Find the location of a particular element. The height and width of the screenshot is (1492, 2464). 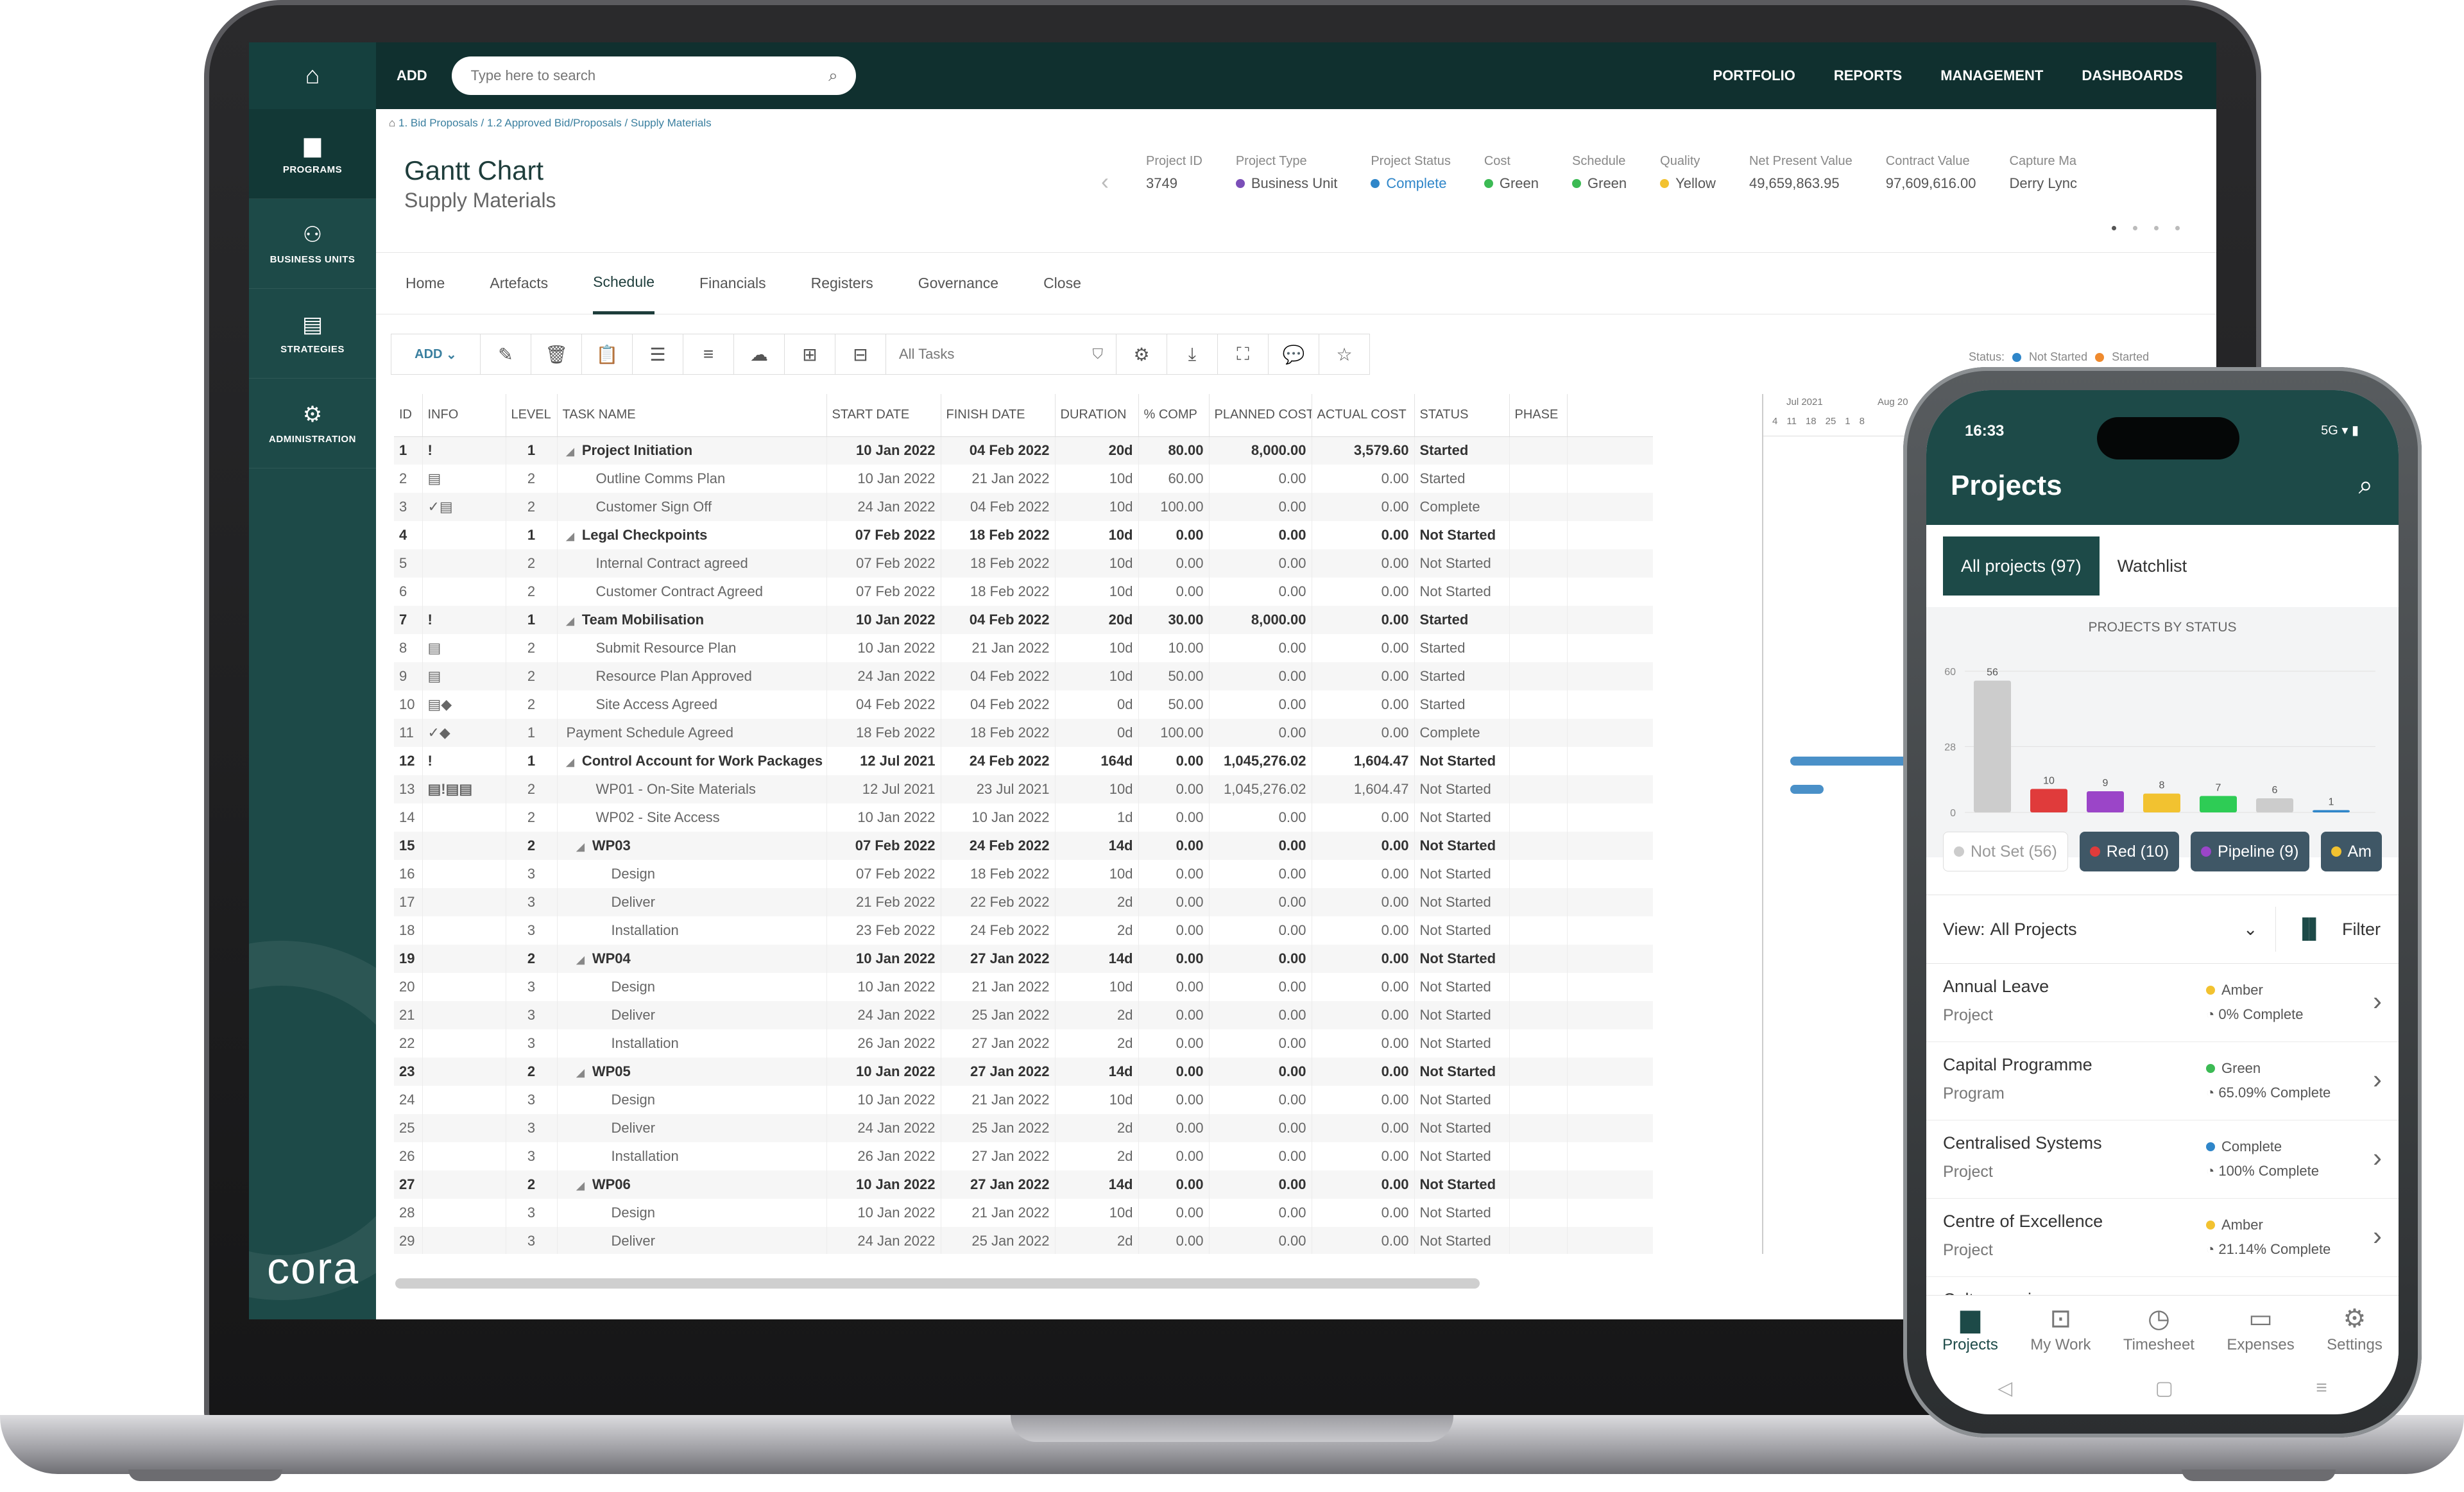

cell-info: ✓▤ is located at coordinates (464, 507).